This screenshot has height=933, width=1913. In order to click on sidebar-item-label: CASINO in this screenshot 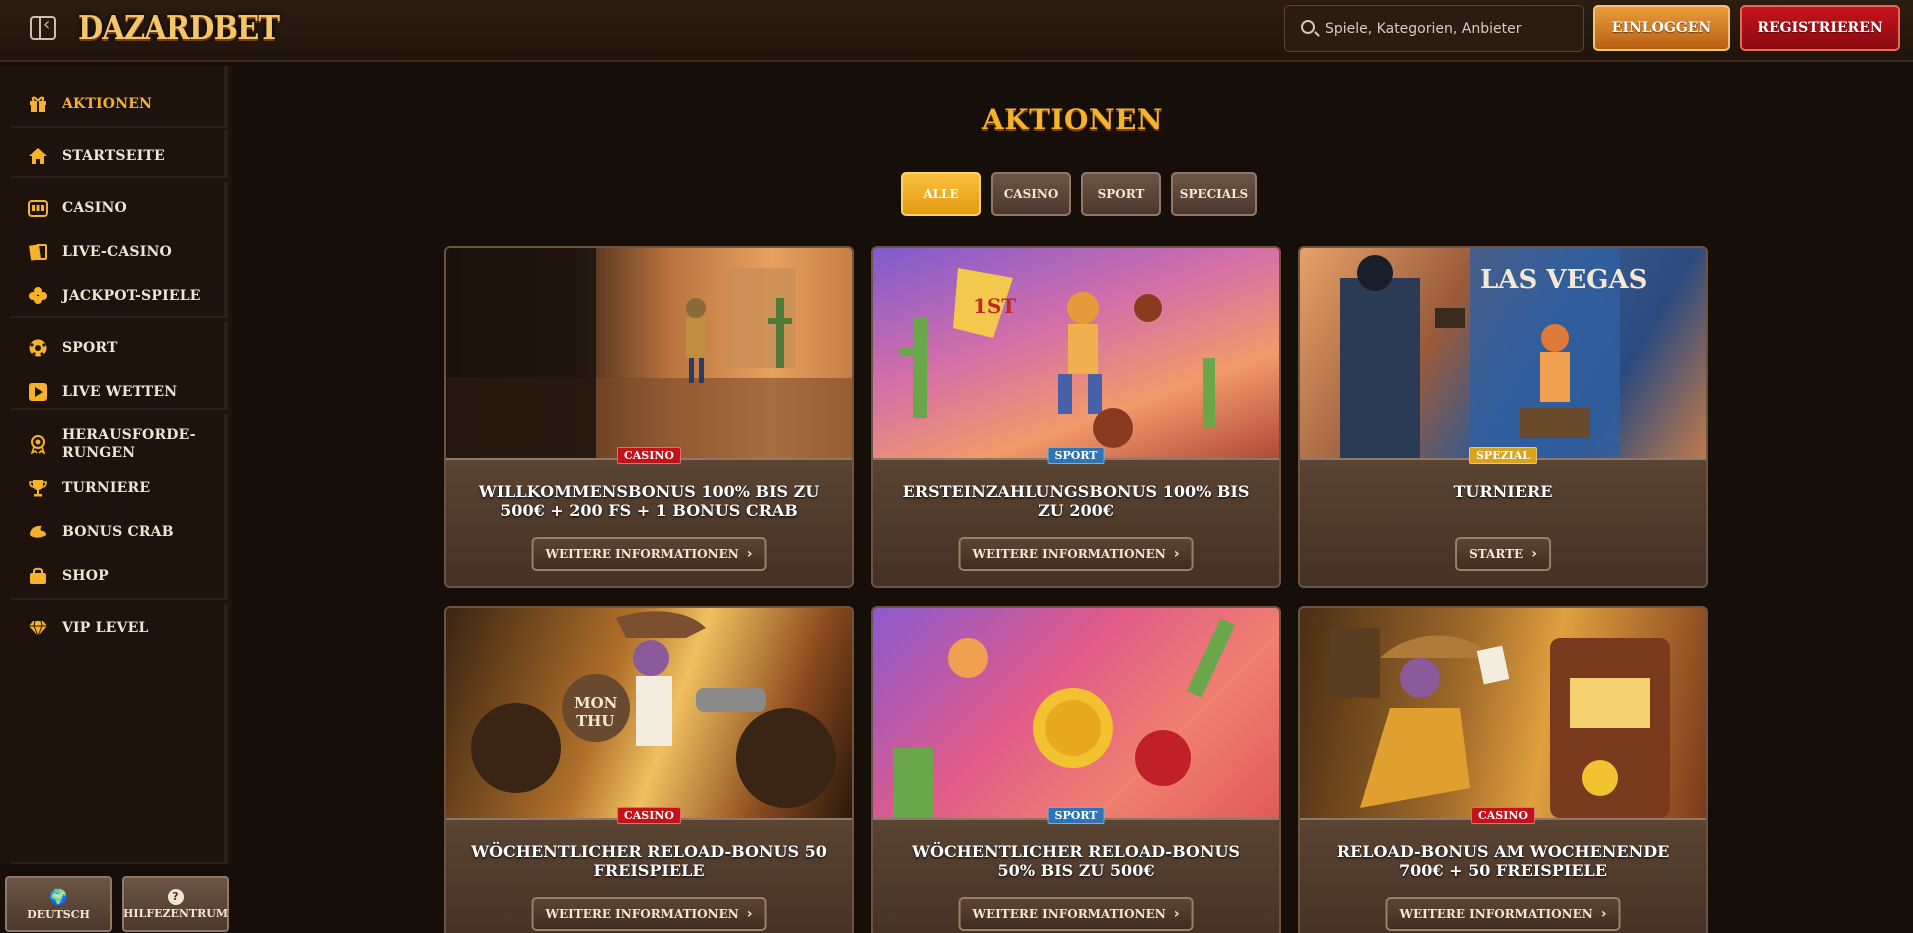, I will do `click(94, 208)`.